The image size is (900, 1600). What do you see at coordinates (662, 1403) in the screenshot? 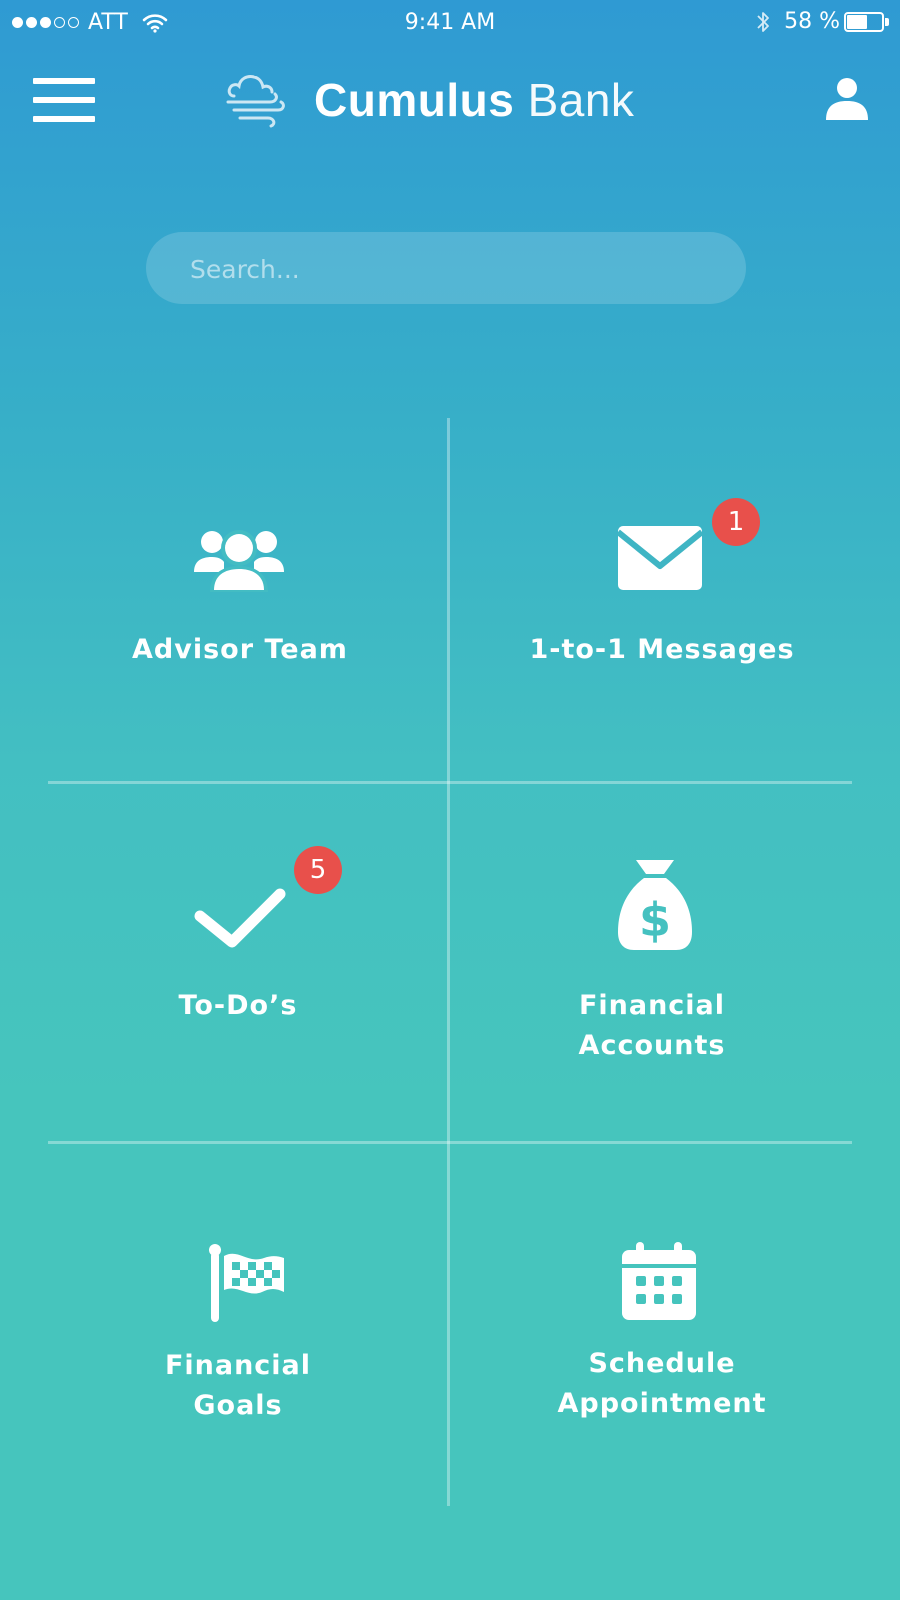
I see `tile-label-line2: Appointment` at bounding box center [662, 1403].